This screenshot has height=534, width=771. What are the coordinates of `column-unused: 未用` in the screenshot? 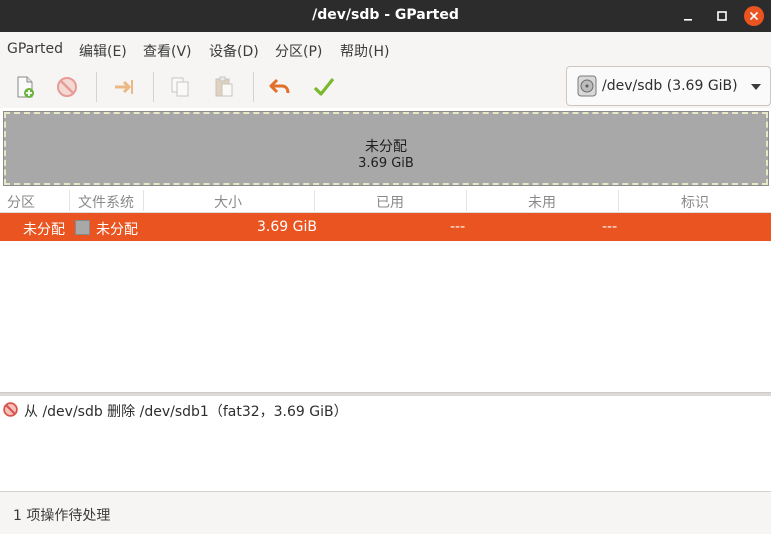 It's located at (542, 202).